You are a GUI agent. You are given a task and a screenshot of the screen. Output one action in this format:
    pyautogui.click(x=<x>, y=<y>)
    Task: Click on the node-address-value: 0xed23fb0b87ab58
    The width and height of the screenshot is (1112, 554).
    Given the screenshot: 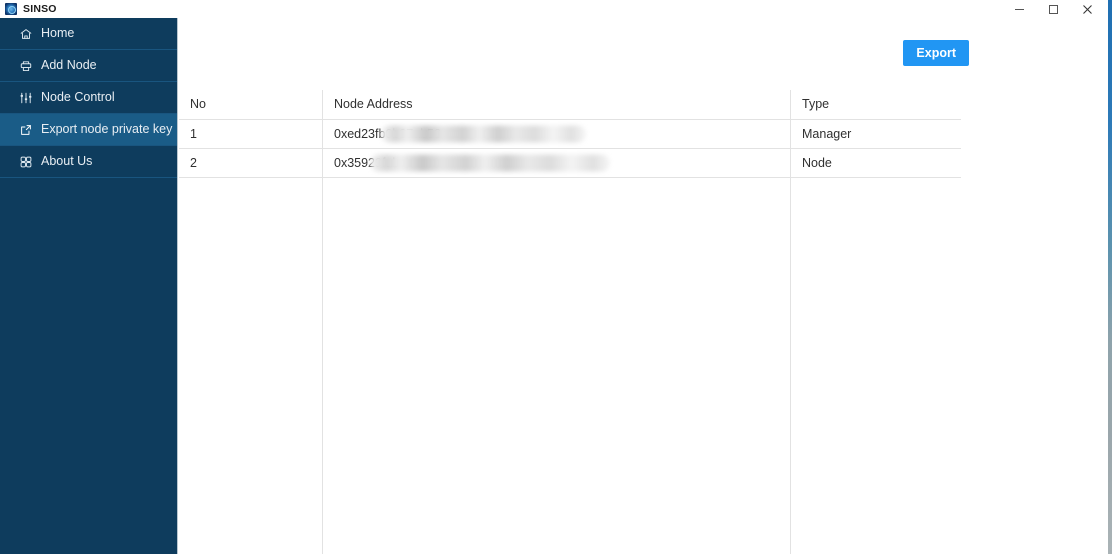 What is the action you would take?
    pyautogui.click(x=460, y=133)
    